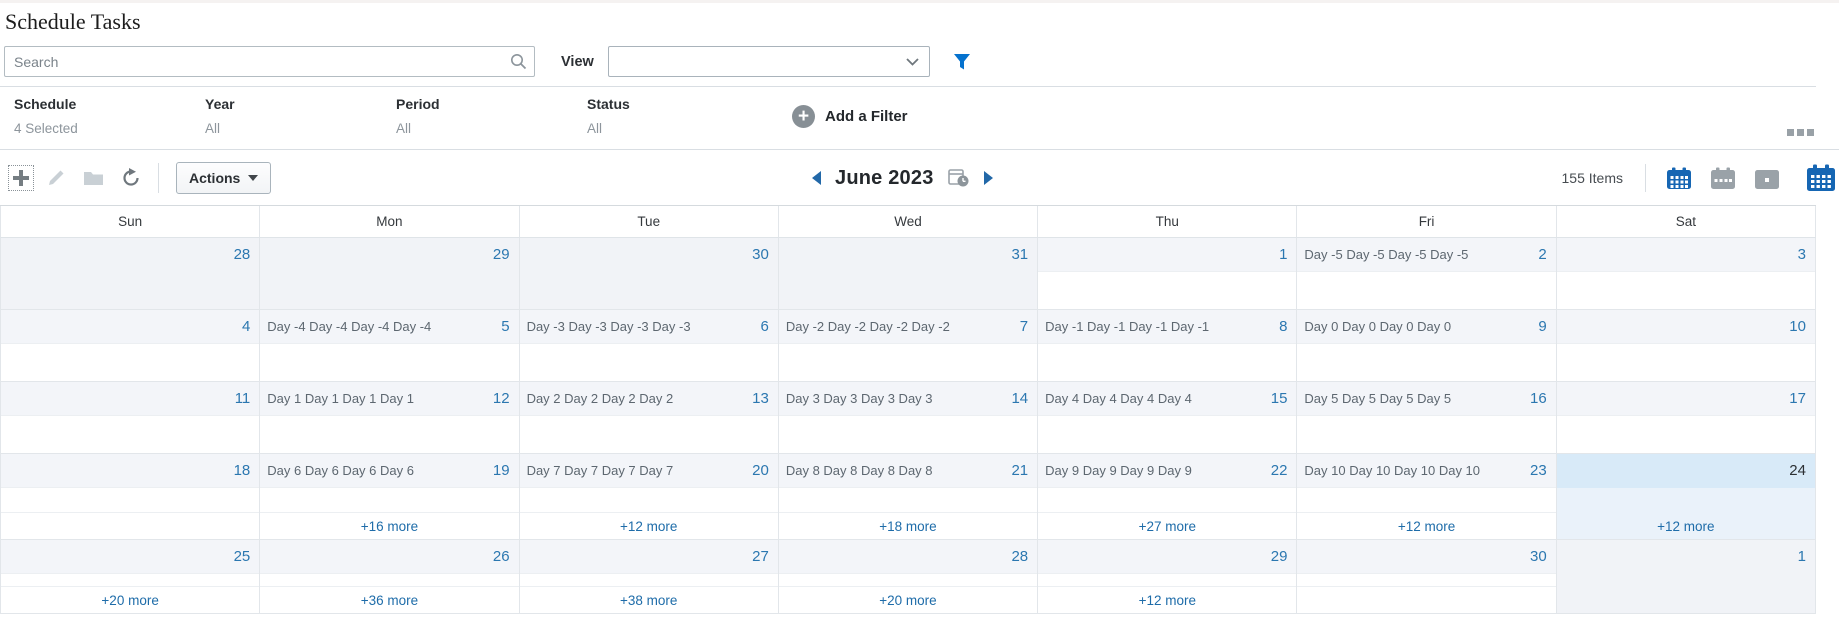 This screenshot has width=1839, height=622. What do you see at coordinates (896, 470) in the screenshot?
I see `event-label: Day 8 Day 8 Day 8 Day 8` at bounding box center [896, 470].